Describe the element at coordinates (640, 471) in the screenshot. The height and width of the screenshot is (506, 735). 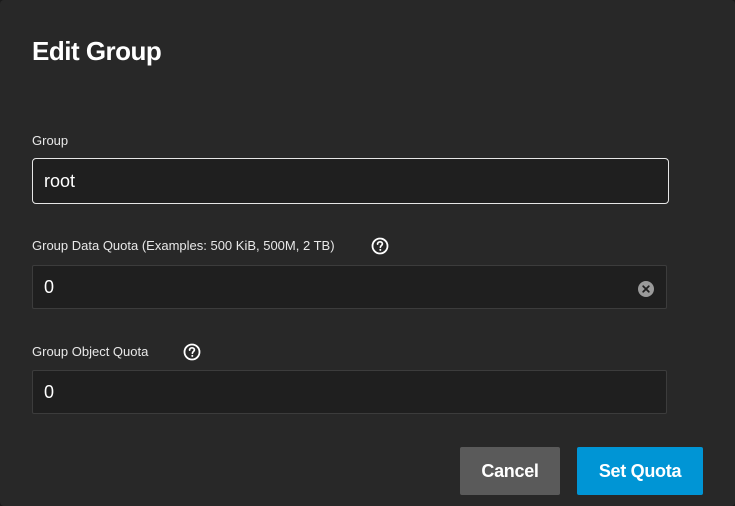
I see `set-quota-button: Set Quota` at that location.